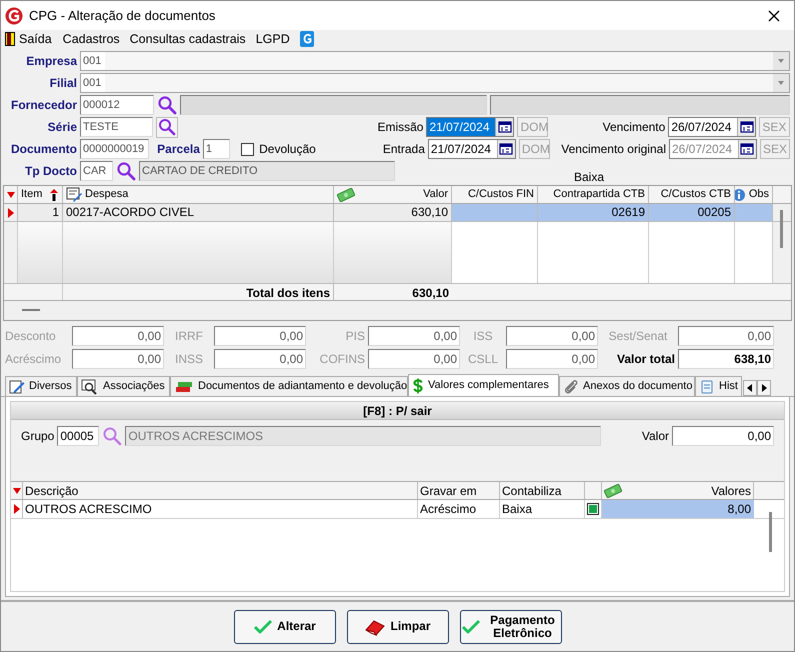  Describe the element at coordinates (354, 336) in the screenshot. I see `field-label: PIS` at that location.